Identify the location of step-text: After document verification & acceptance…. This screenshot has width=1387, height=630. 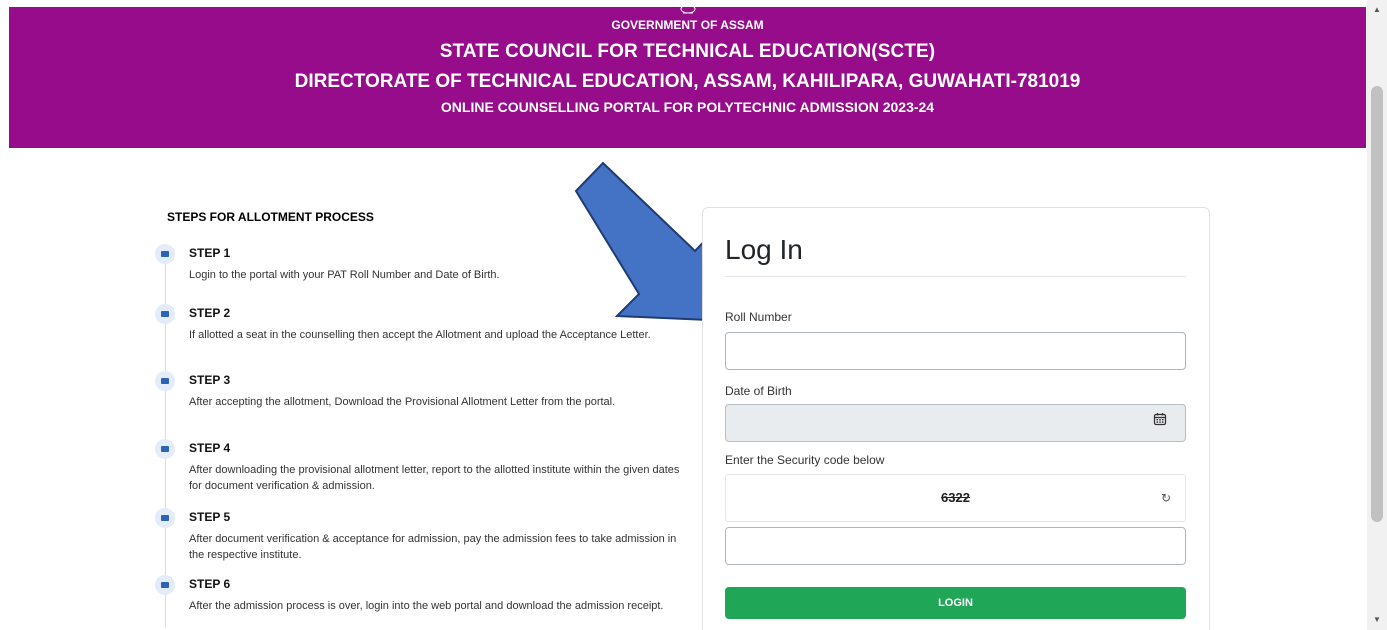
(433, 547).